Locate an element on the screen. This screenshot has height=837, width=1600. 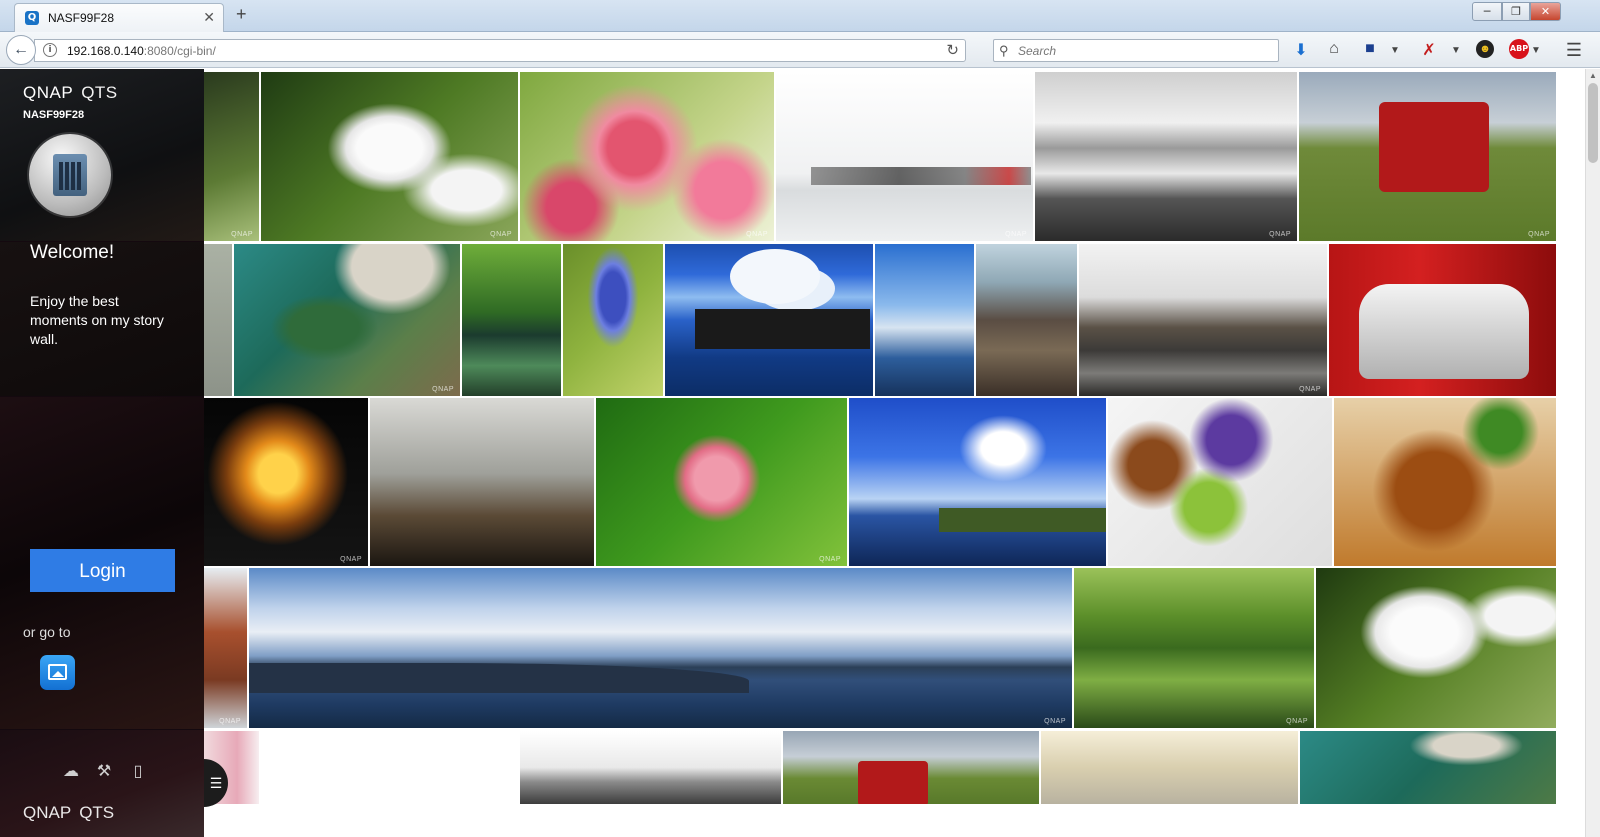
browser-tab: Q NASF99F28 ✕ is located at coordinates (119, 17).